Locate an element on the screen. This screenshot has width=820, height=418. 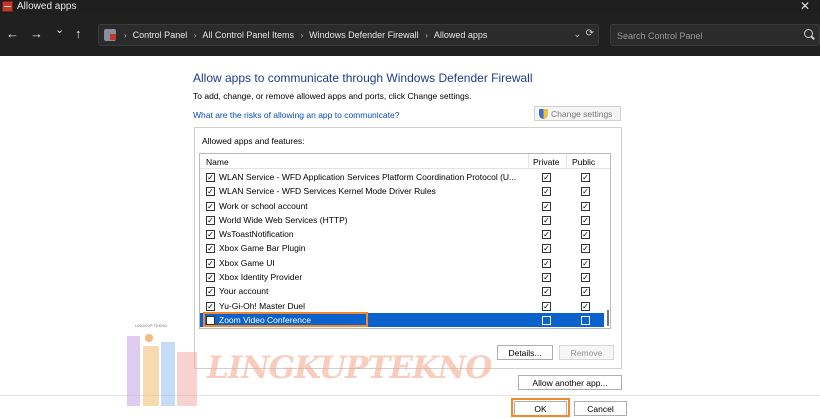
change-settings-button: Change settings is located at coordinates (577, 113).